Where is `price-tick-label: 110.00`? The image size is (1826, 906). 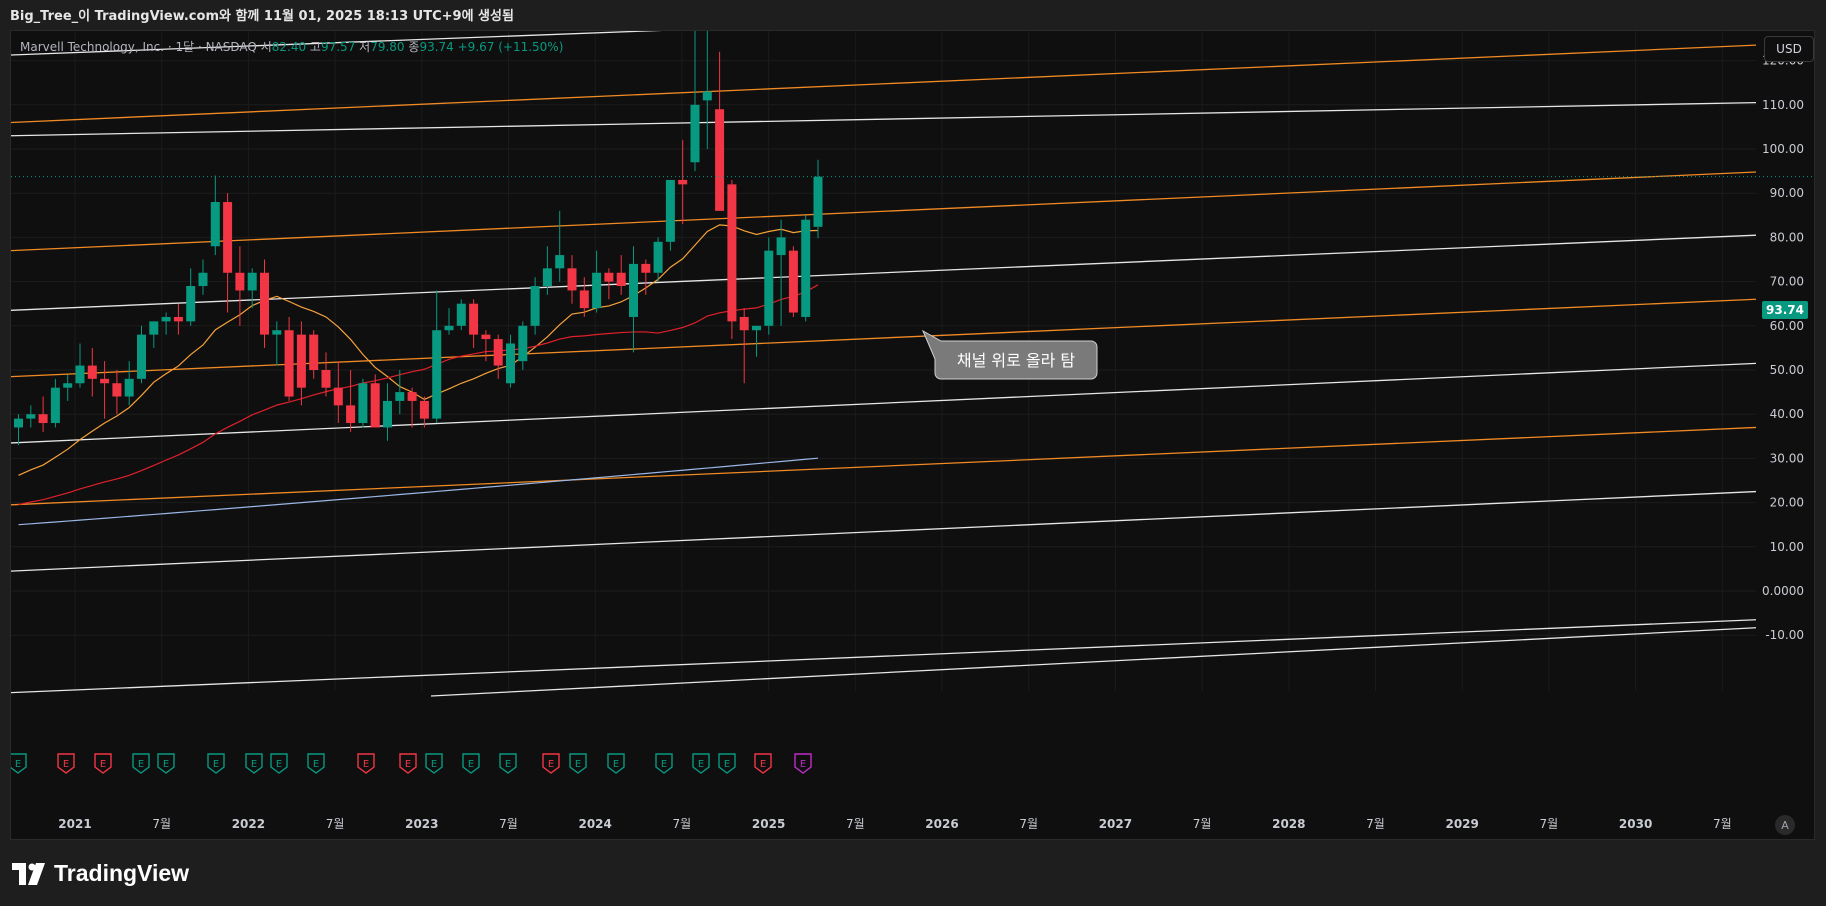
price-tick-label: 110.00 is located at coordinates (1783, 105).